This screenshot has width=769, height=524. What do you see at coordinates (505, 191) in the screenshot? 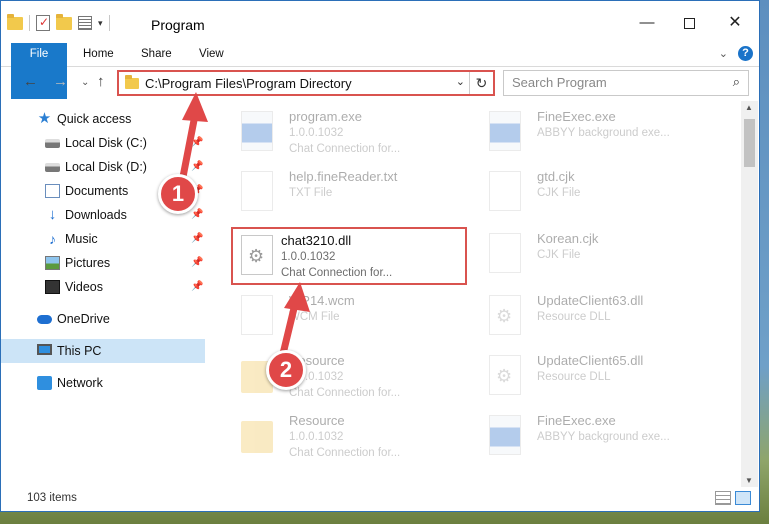
I see `cjk-file-icon` at bounding box center [505, 191].